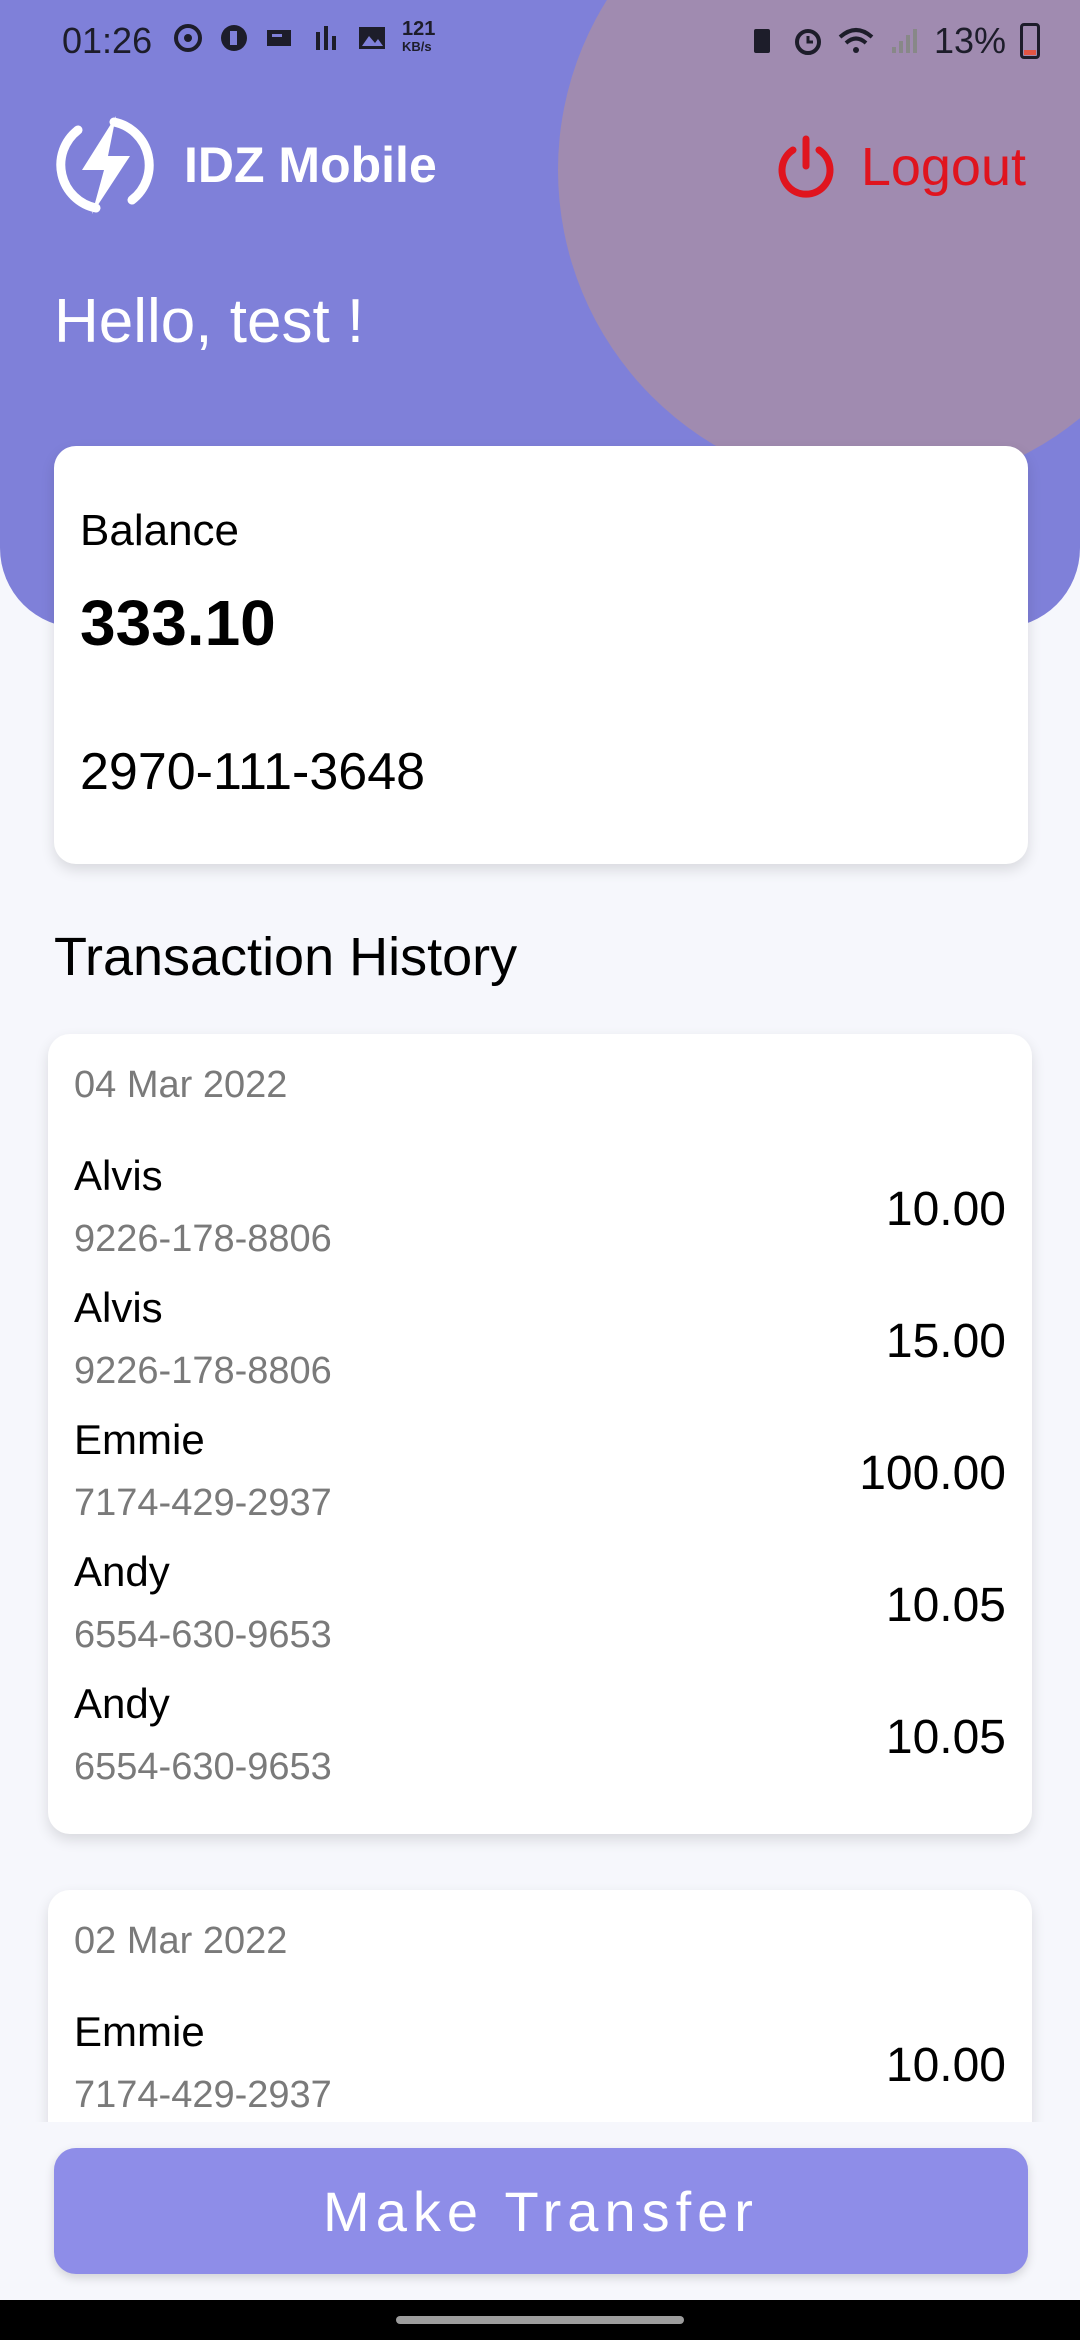  I want to click on transaction-row: Alvis 9226-178-8806 10.00, so click(540, 1218).